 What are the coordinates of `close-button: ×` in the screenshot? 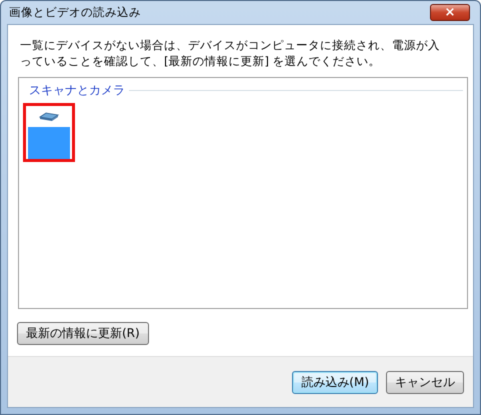 It's located at (450, 12).